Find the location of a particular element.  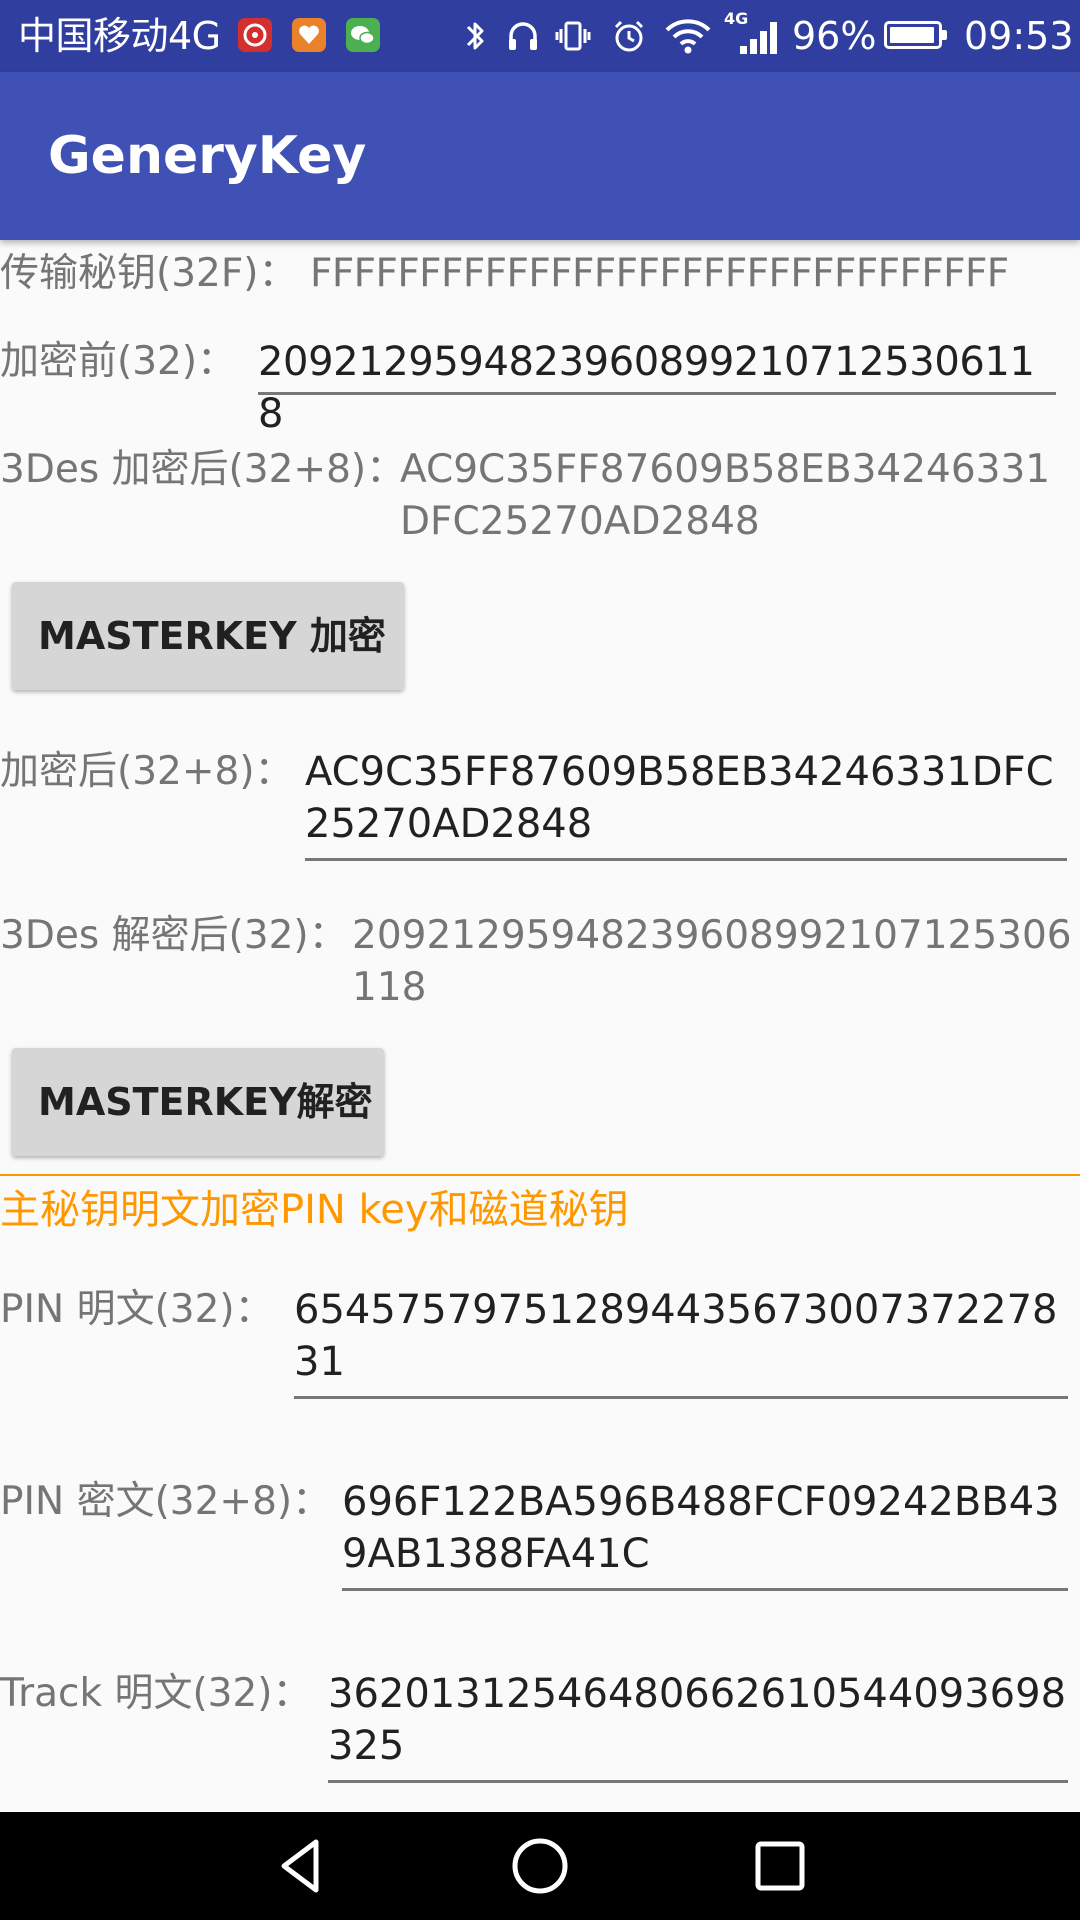

wifi-icon is located at coordinates (688, 36).